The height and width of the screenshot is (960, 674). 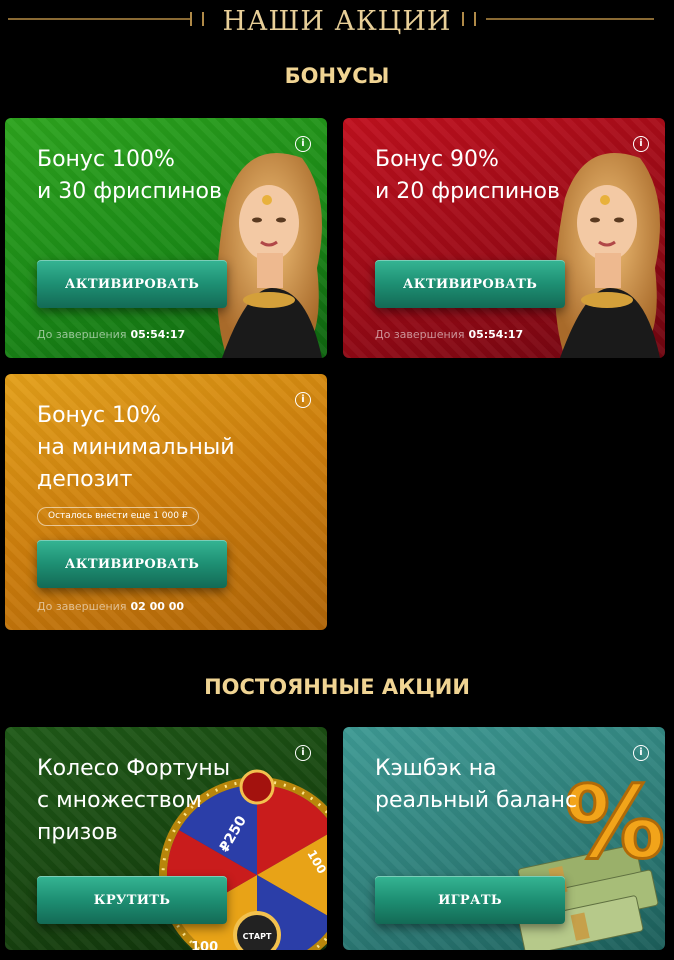 What do you see at coordinates (134, 768) in the screenshot?
I see `promo-card-title-line1: Колесо Фортуны` at bounding box center [134, 768].